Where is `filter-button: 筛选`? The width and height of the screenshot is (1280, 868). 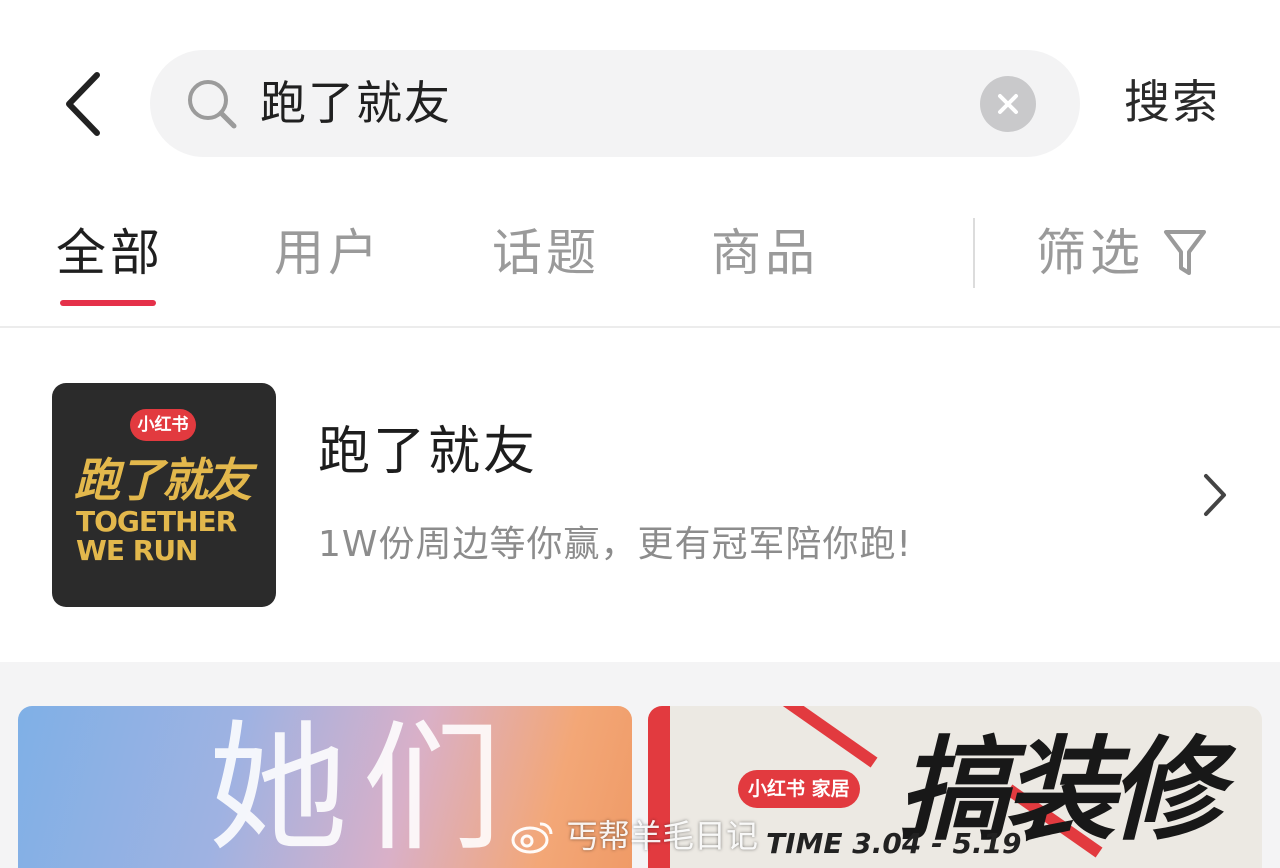 filter-button: 筛选 is located at coordinates (1122, 253).